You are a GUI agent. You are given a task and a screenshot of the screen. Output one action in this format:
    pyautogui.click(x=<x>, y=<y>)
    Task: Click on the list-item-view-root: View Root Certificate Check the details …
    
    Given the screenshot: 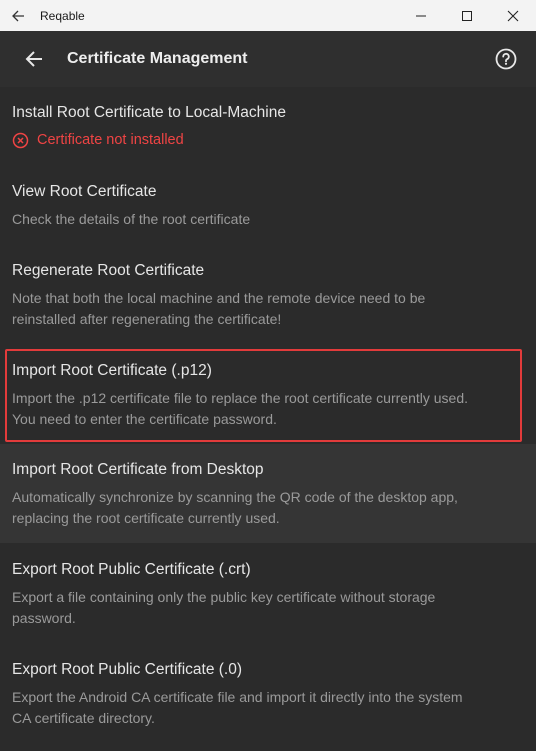 What is the action you would take?
    pyautogui.click(x=268, y=206)
    